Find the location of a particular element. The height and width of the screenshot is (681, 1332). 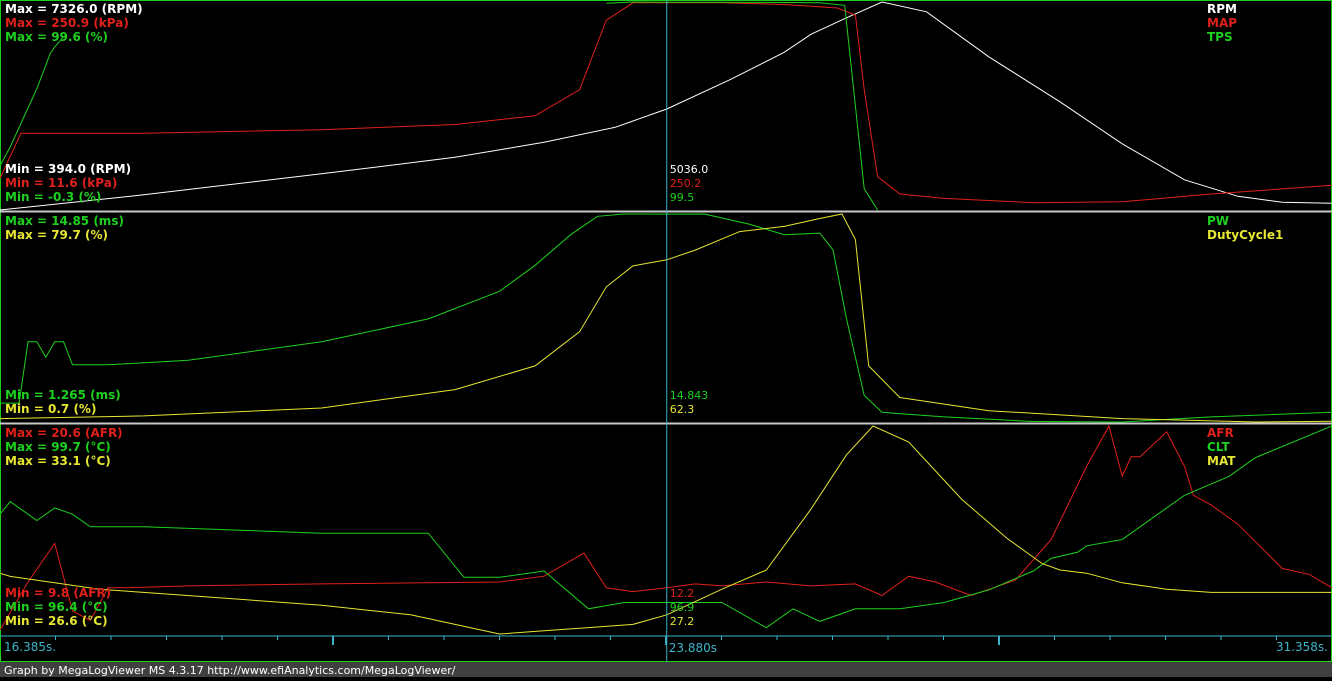

mat-max-label: Max = 33.1 (°C) is located at coordinates (58, 461).